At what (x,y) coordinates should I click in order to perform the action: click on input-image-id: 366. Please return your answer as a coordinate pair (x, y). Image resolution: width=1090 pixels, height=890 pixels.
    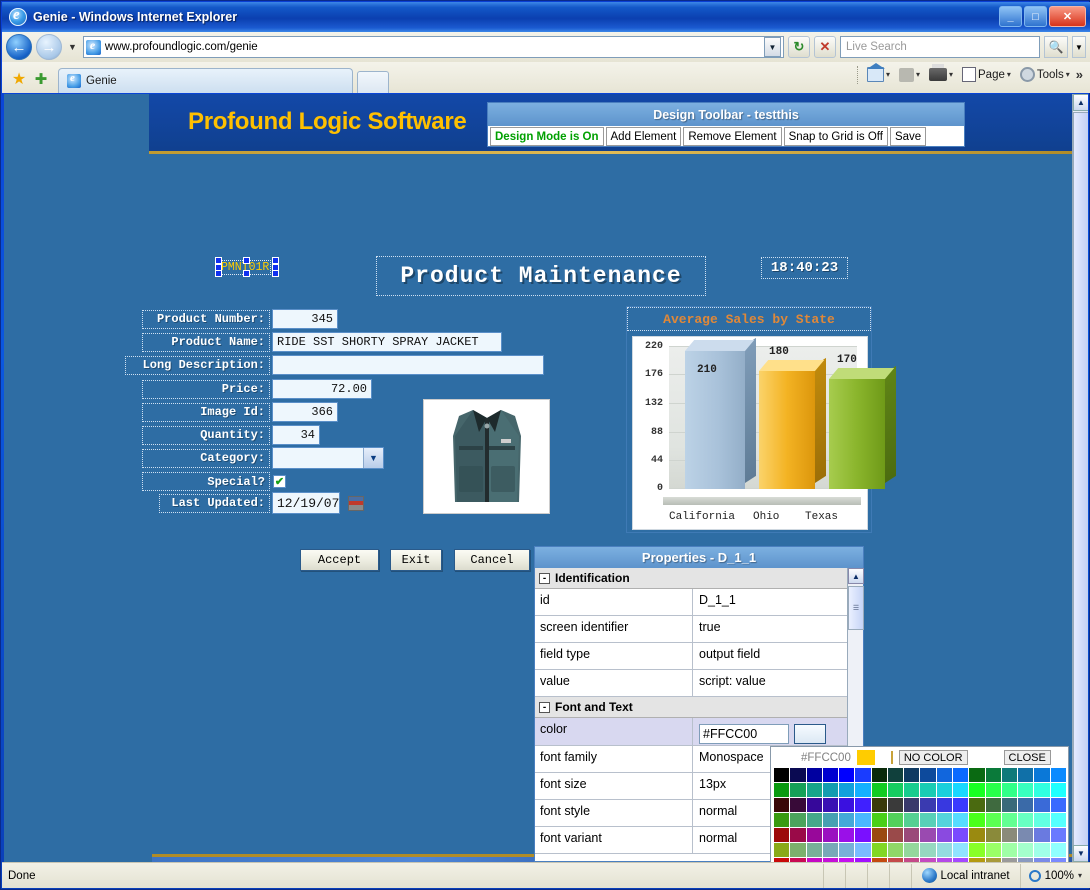
    Looking at the image, I should click on (305, 412).